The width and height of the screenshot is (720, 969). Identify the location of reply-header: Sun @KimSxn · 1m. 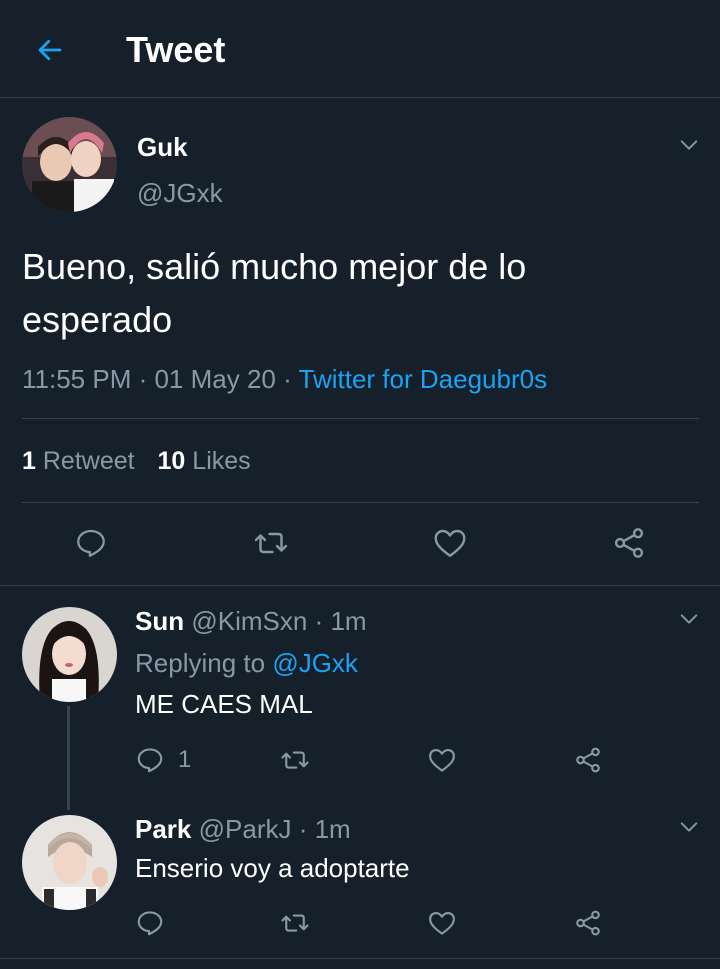
(251, 621).